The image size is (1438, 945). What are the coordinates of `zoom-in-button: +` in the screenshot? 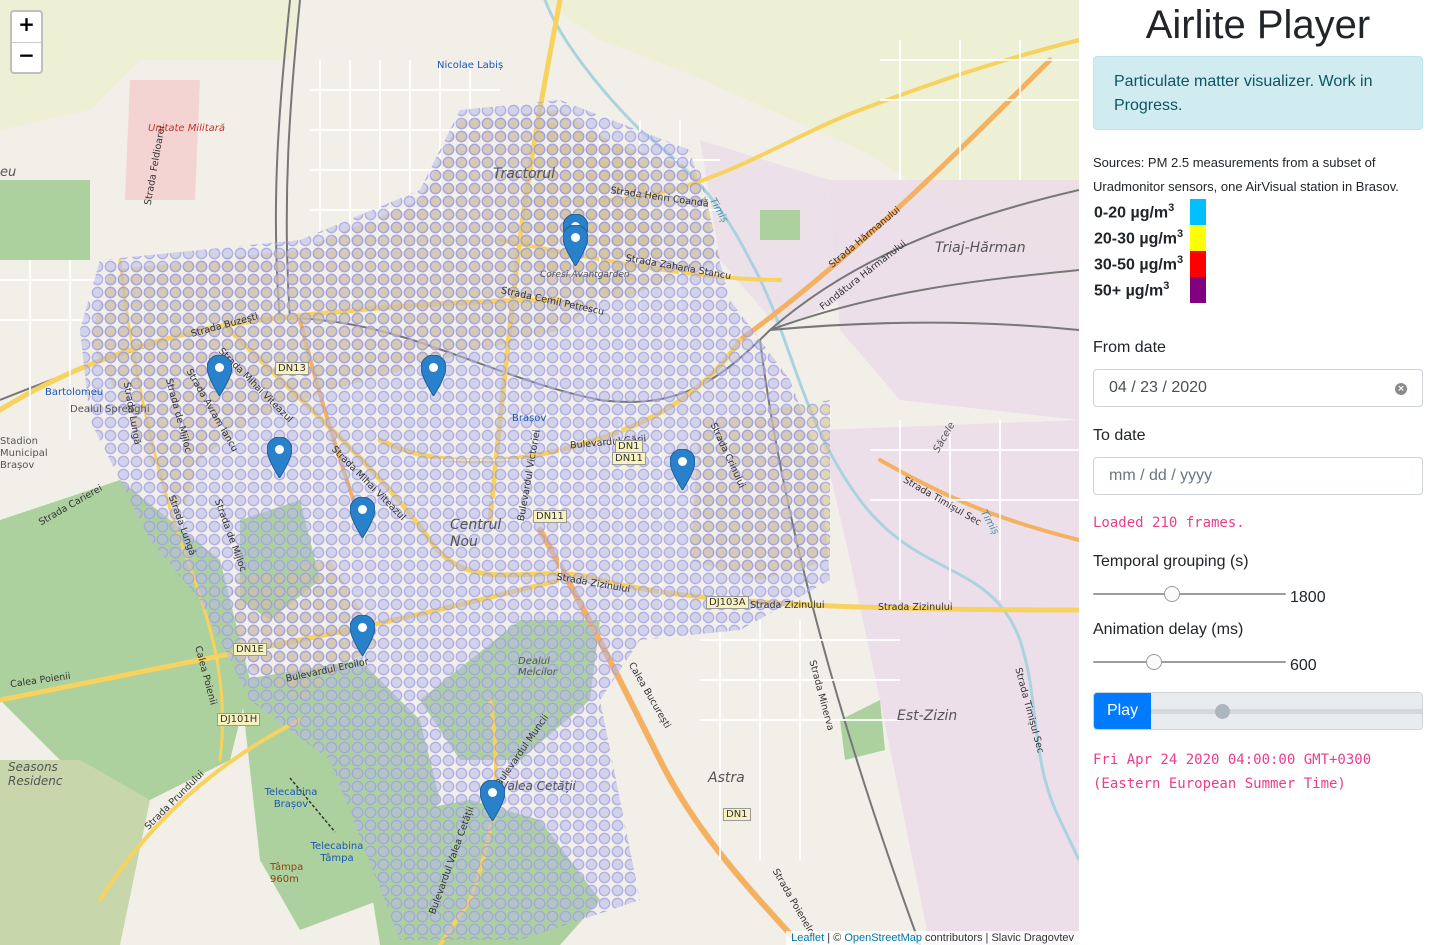 It's located at (26, 27).